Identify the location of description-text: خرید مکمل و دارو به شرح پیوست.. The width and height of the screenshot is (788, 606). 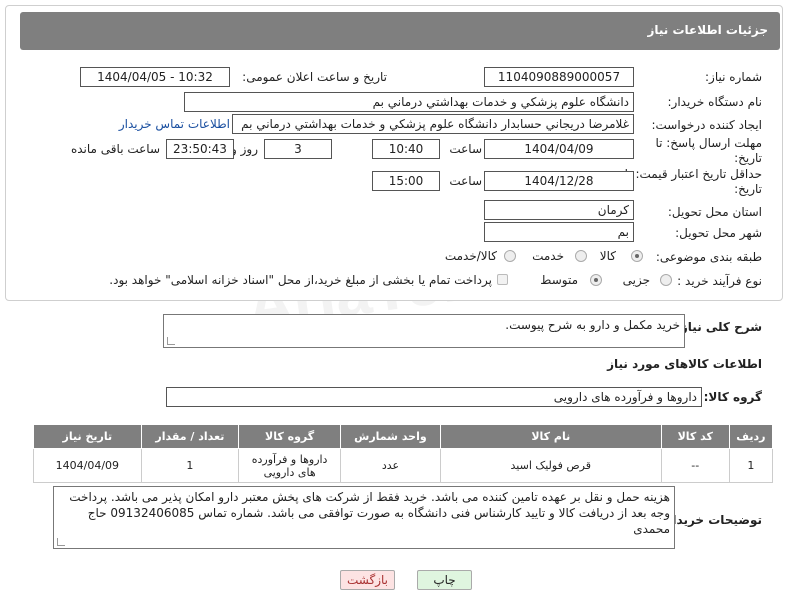
(592, 325).